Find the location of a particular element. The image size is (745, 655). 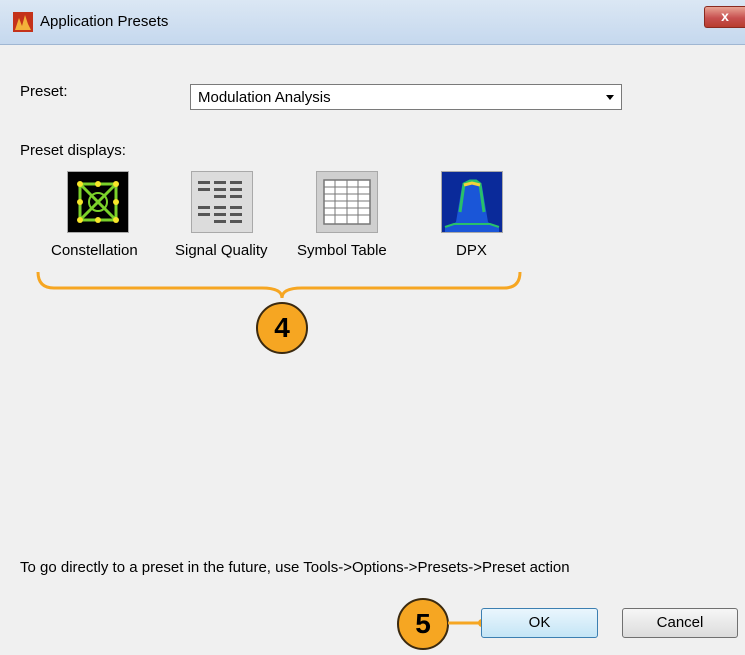

preset-dropdown: Modulation Analysis is located at coordinates (406, 97).